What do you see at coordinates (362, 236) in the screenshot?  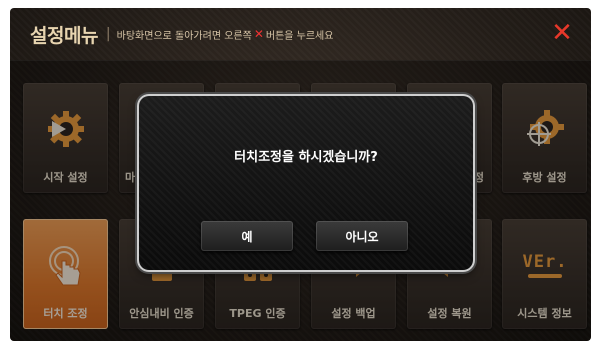 I see `no-button: 아니오` at bounding box center [362, 236].